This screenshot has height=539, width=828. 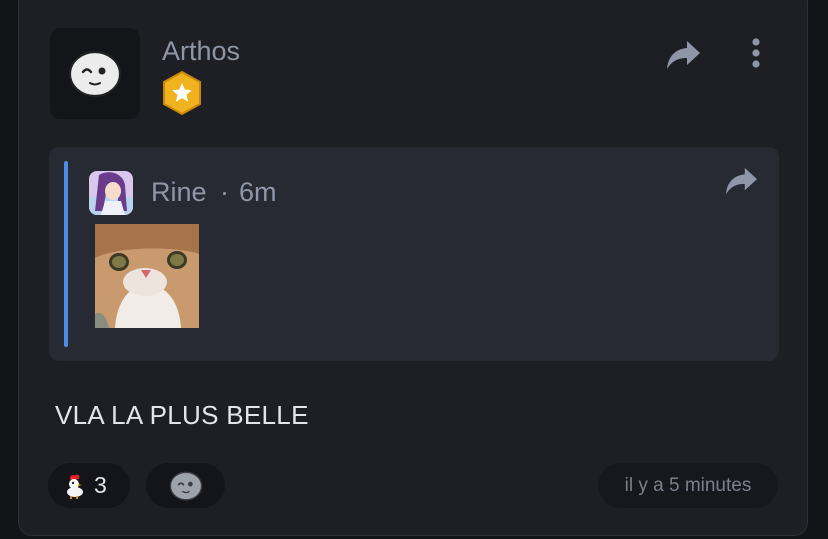 I want to click on author-avatar, so click(x=95, y=73).